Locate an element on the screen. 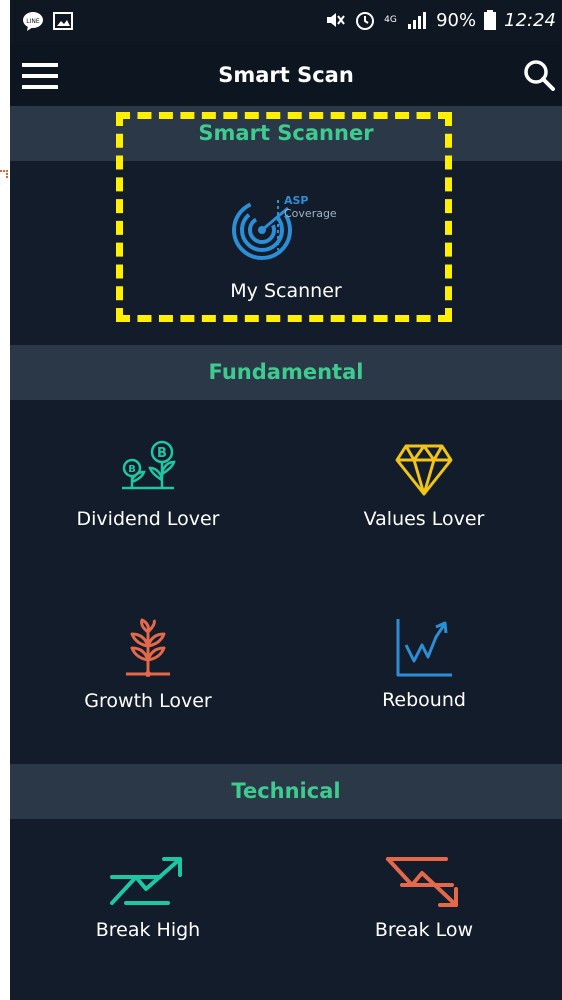  break-high-icon is located at coordinates (146, 881).